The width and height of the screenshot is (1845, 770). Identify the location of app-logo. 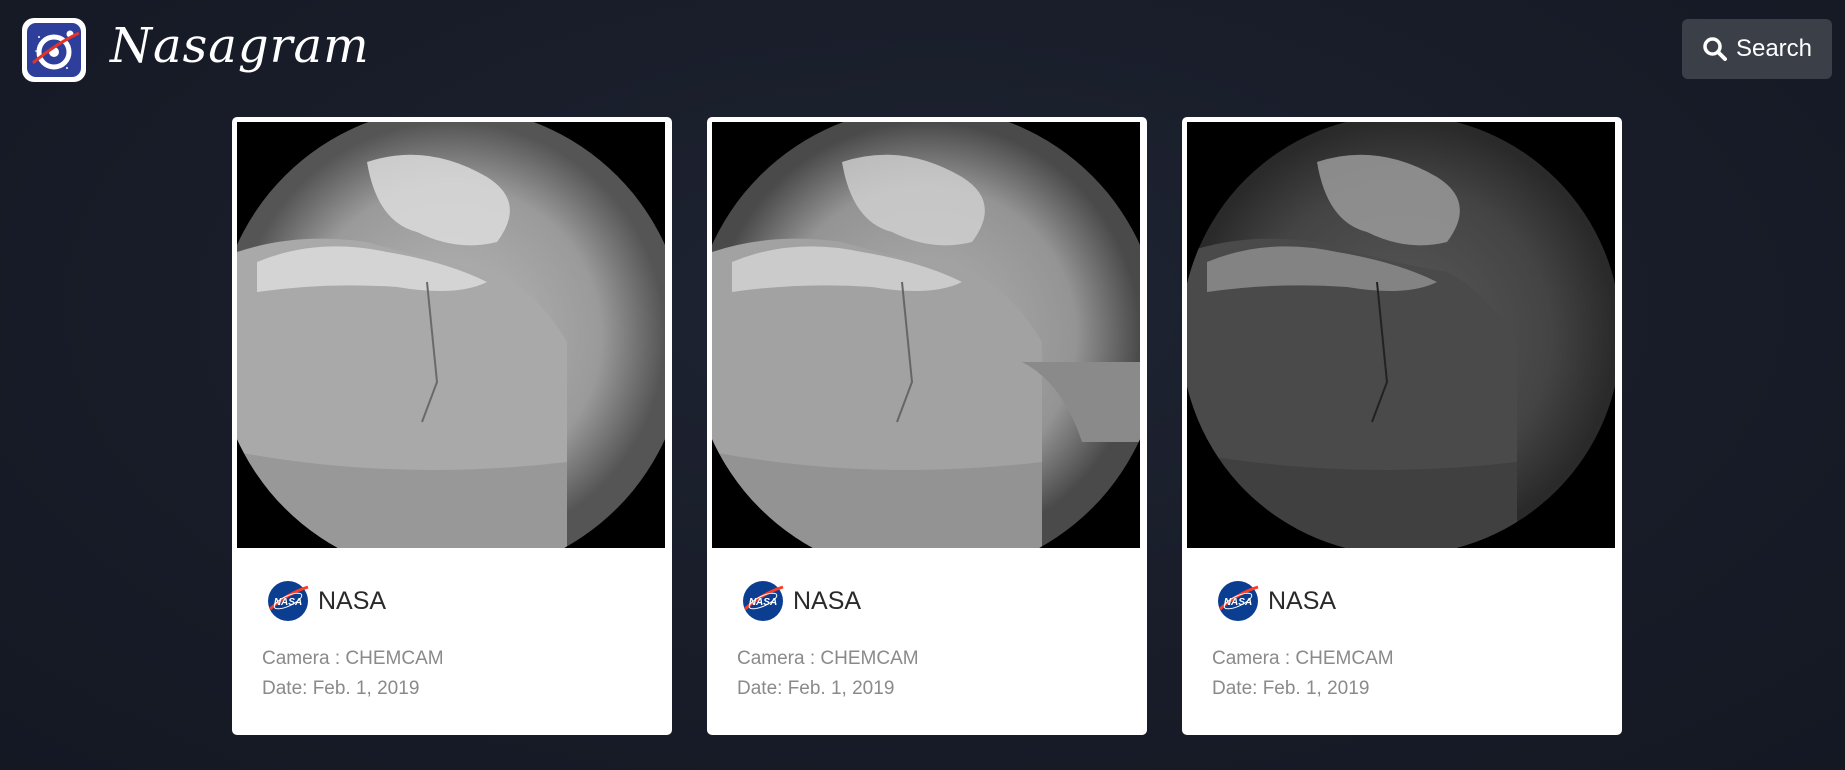
(54, 50).